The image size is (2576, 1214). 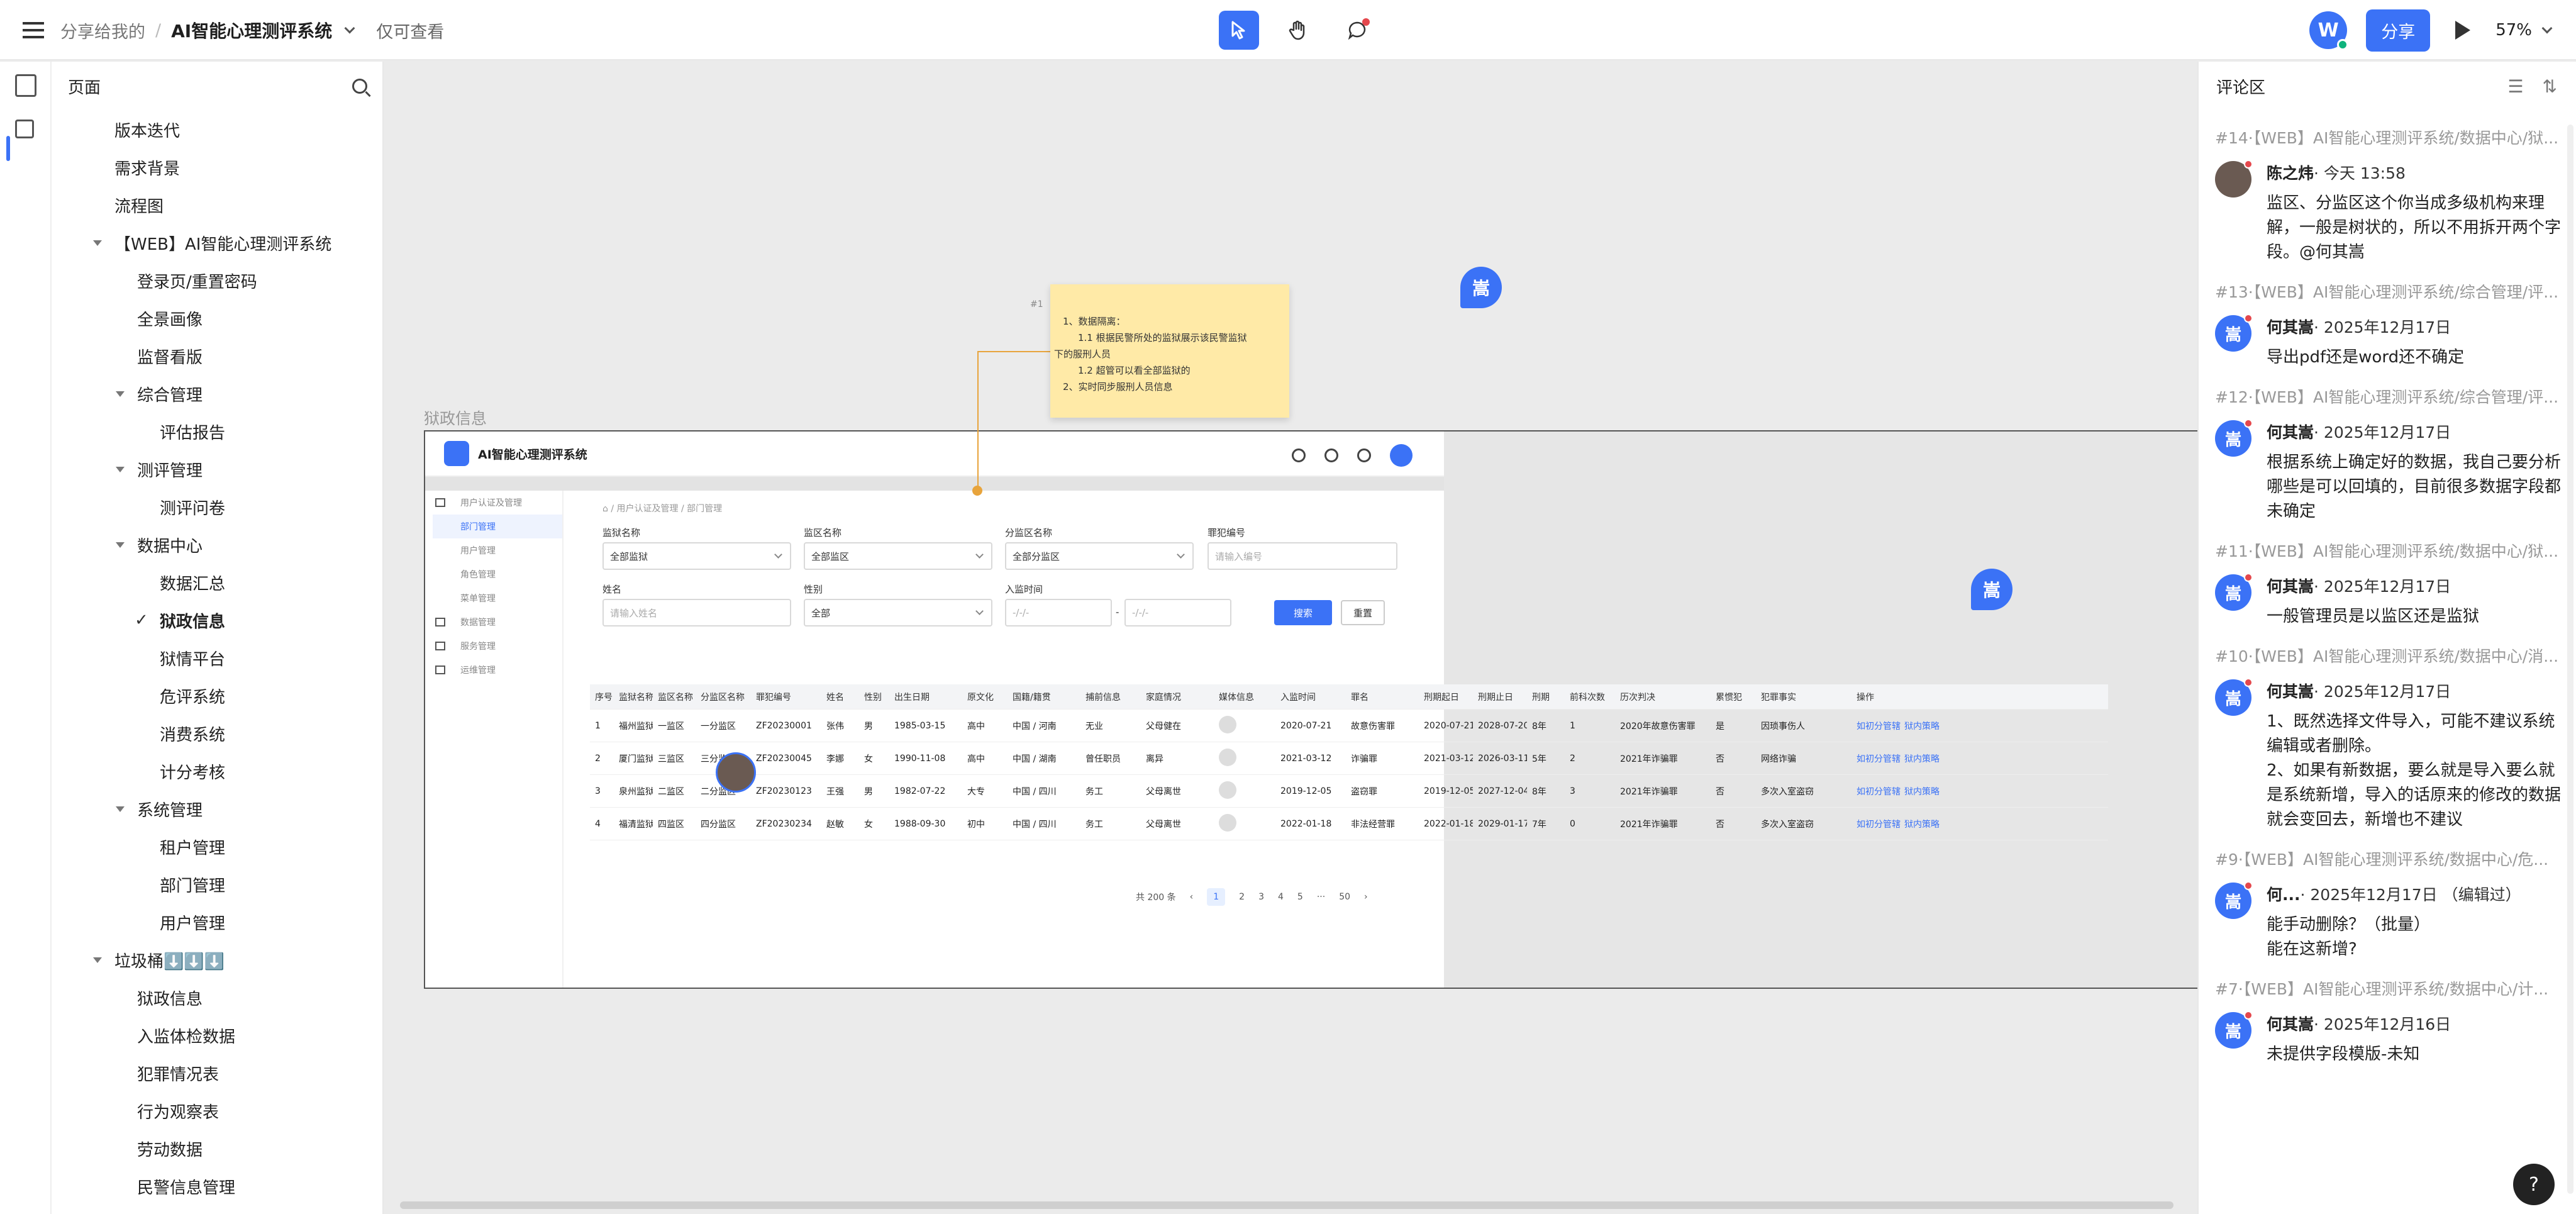 What do you see at coordinates (193, 508) in the screenshot?
I see `page-tree-label: 测评问卷` at bounding box center [193, 508].